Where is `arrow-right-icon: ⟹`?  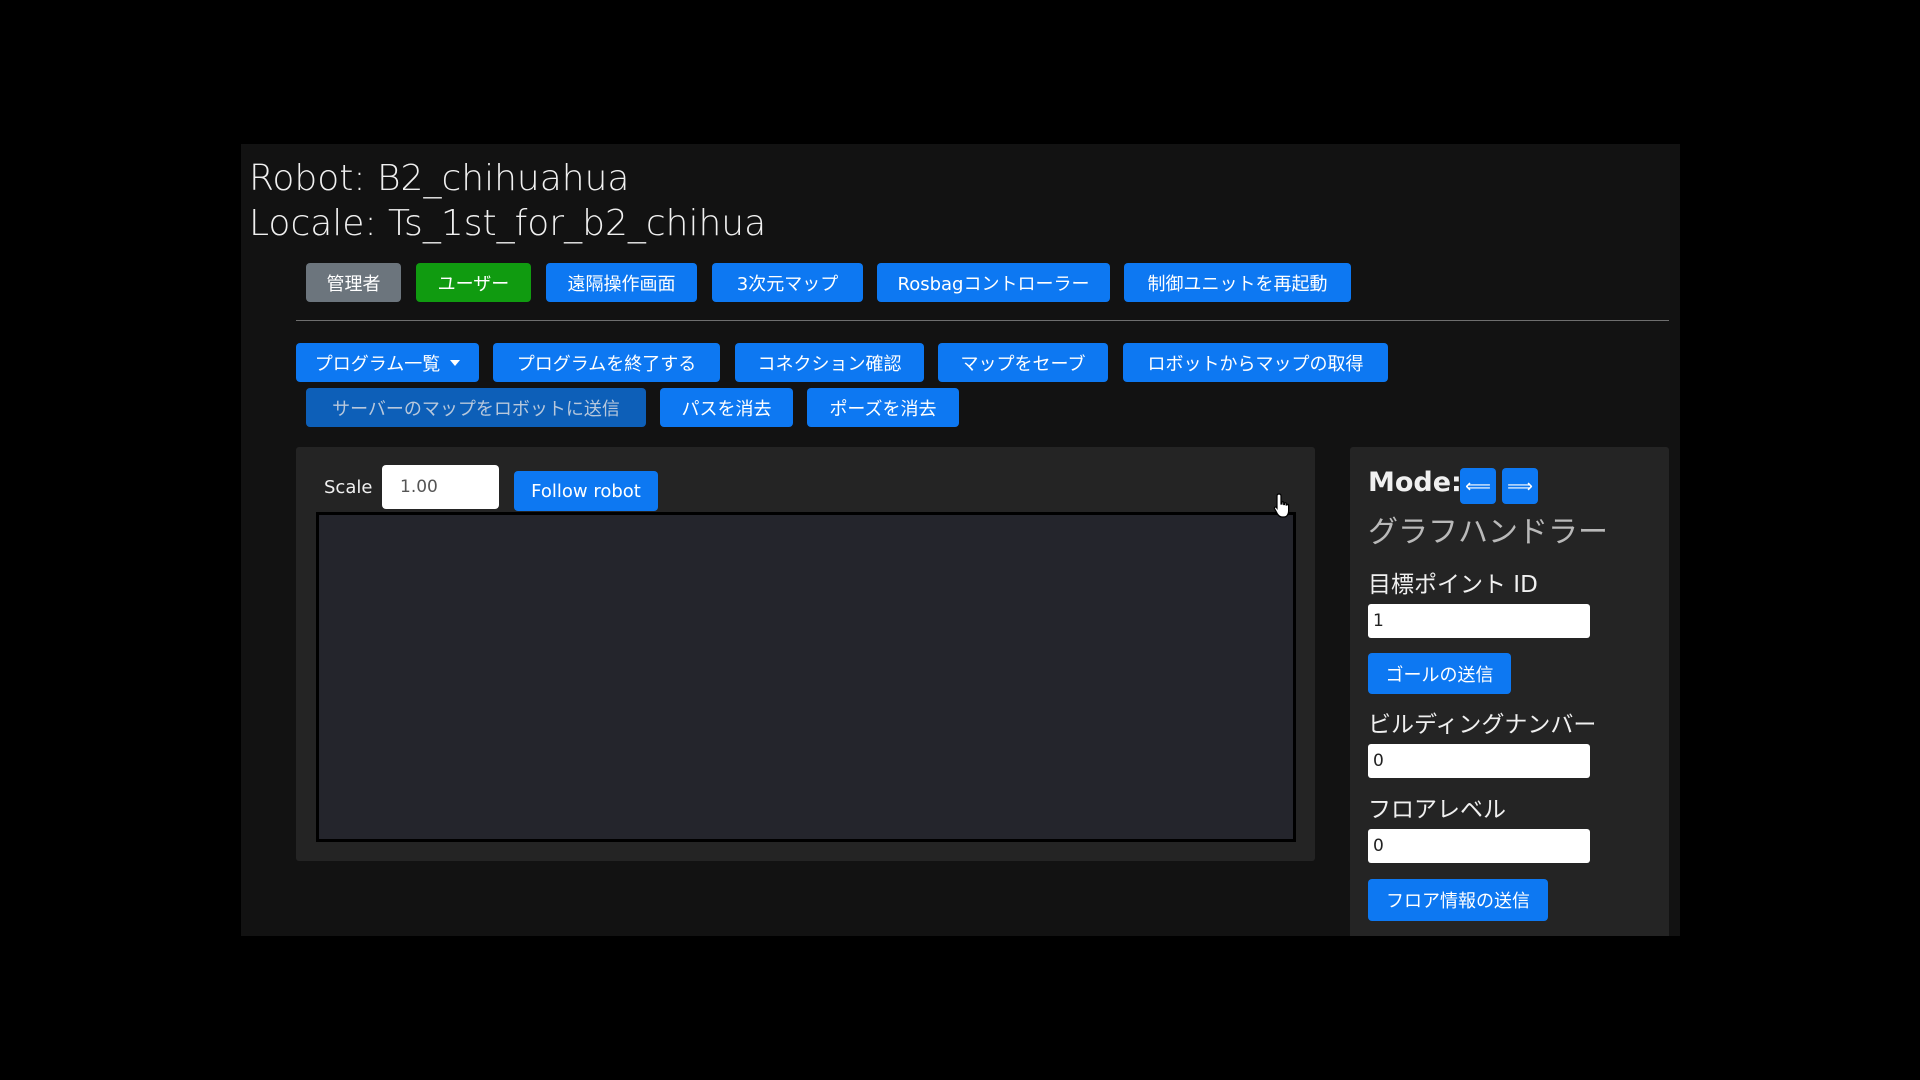
arrow-right-icon: ⟹ is located at coordinates (1520, 486).